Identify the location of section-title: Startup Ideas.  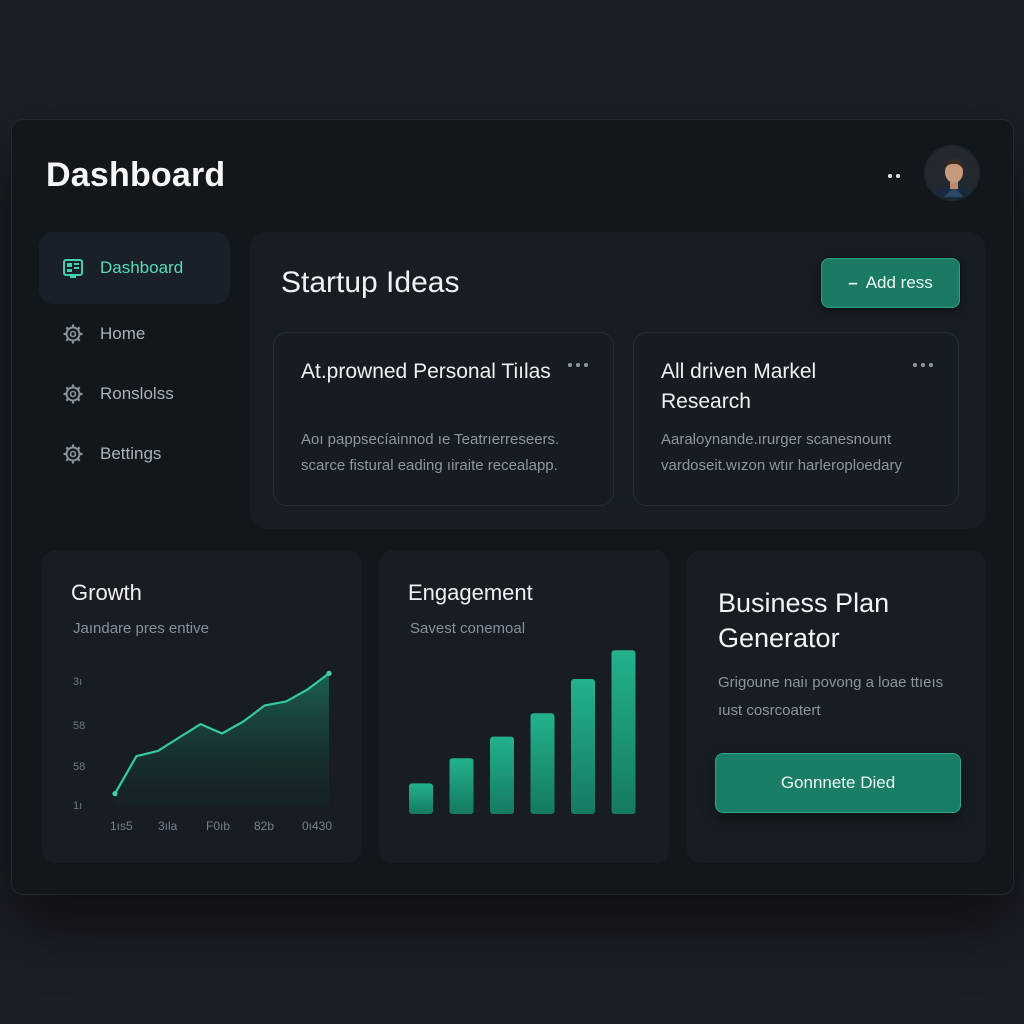
(370, 282).